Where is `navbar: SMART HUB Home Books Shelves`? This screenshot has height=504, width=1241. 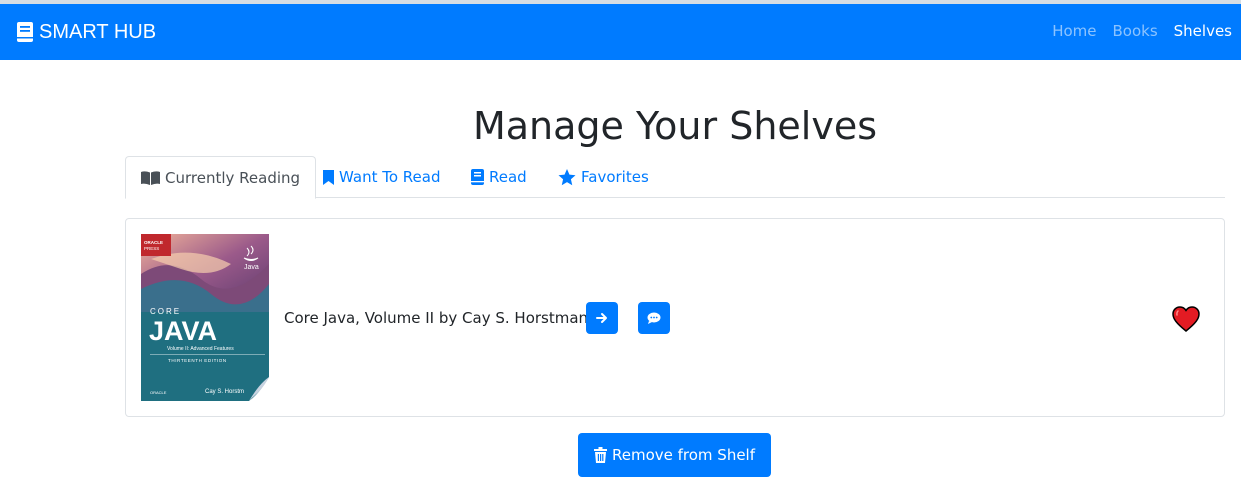
navbar: SMART HUB Home Books Shelves is located at coordinates (620, 32).